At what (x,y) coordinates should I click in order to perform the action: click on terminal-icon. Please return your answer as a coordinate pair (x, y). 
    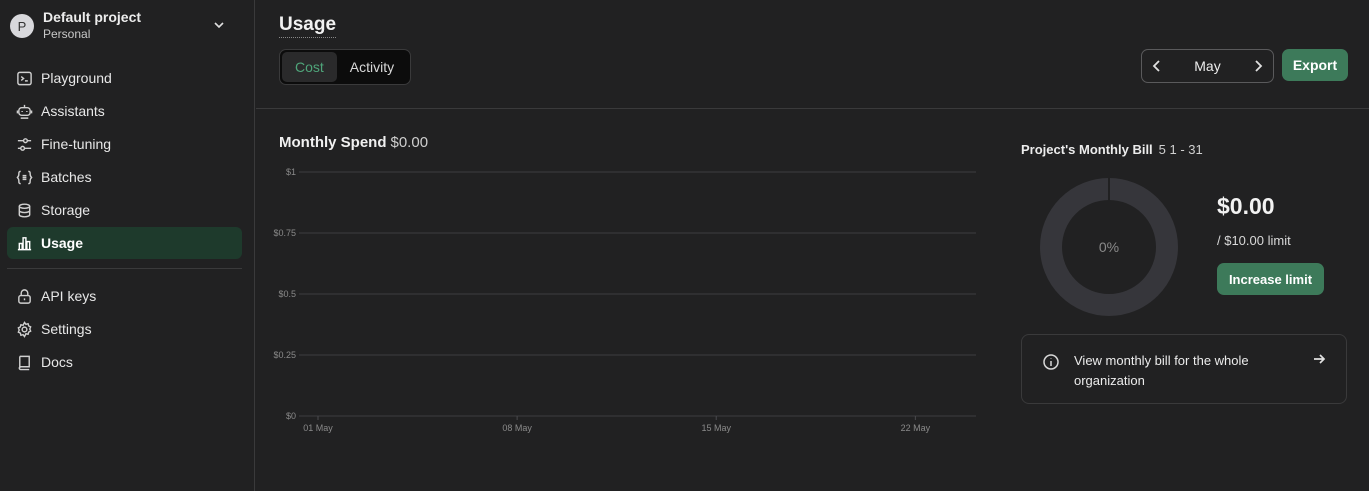
    Looking at the image, I should click on (24, 78).